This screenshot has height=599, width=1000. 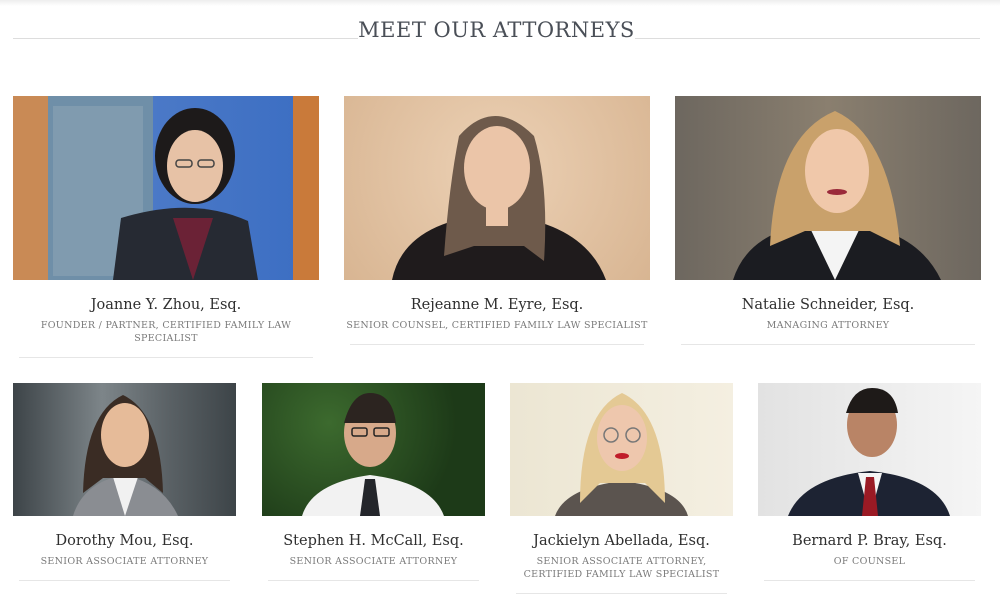 I want to click on attorney-name: Dorothy Mou, Esq., so click(x=124, y=541).